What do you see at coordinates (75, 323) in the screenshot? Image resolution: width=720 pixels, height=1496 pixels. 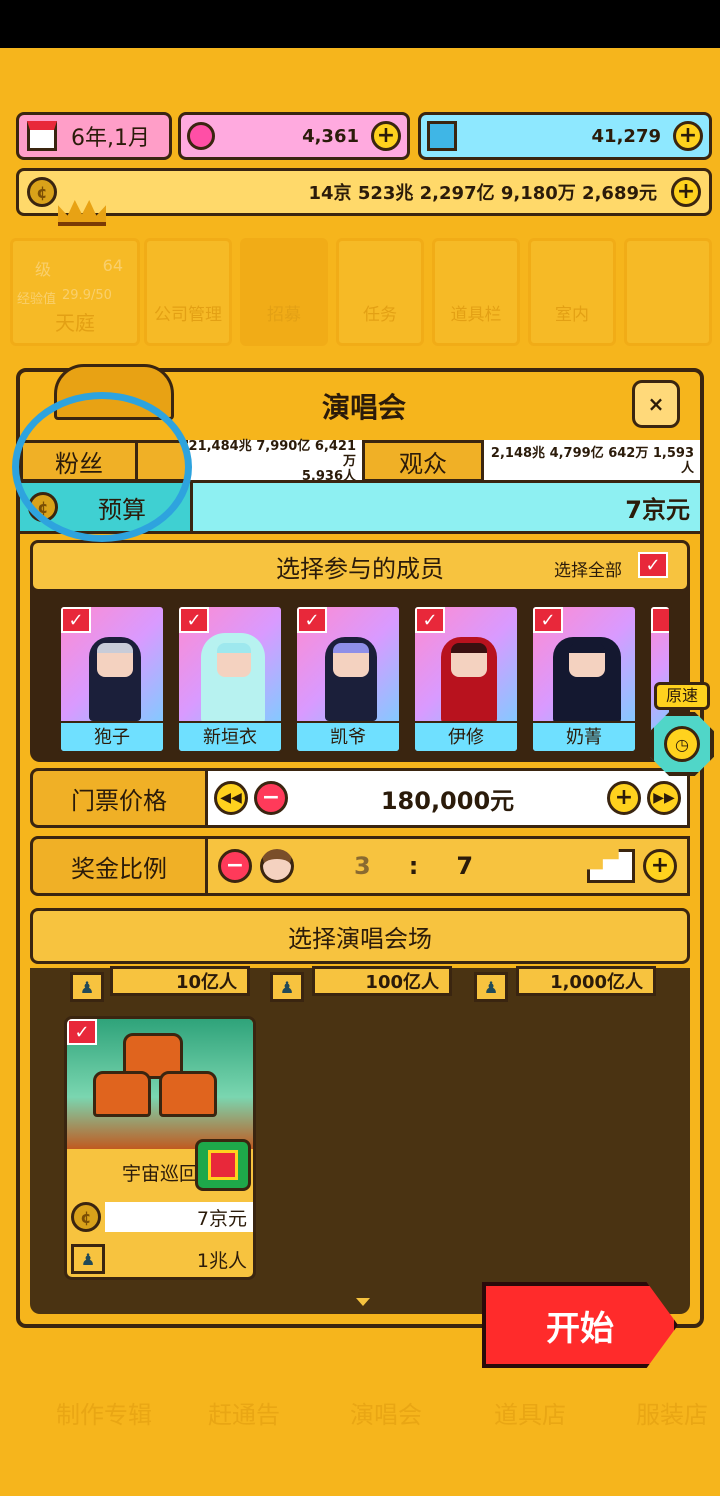 I see `nav-tile-label: 天庭` at bounding box center [75, 323].